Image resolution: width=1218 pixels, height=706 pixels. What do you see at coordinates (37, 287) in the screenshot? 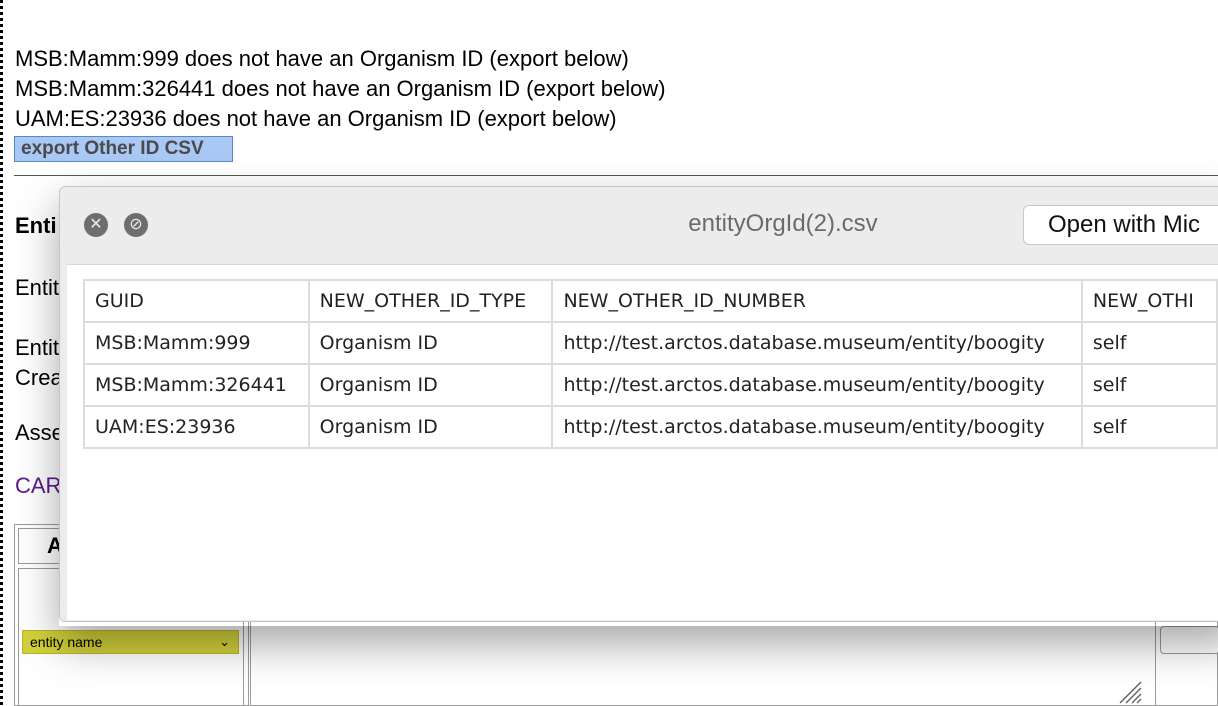
I see `entity-label: Entit` at bounding box center [37, 287].